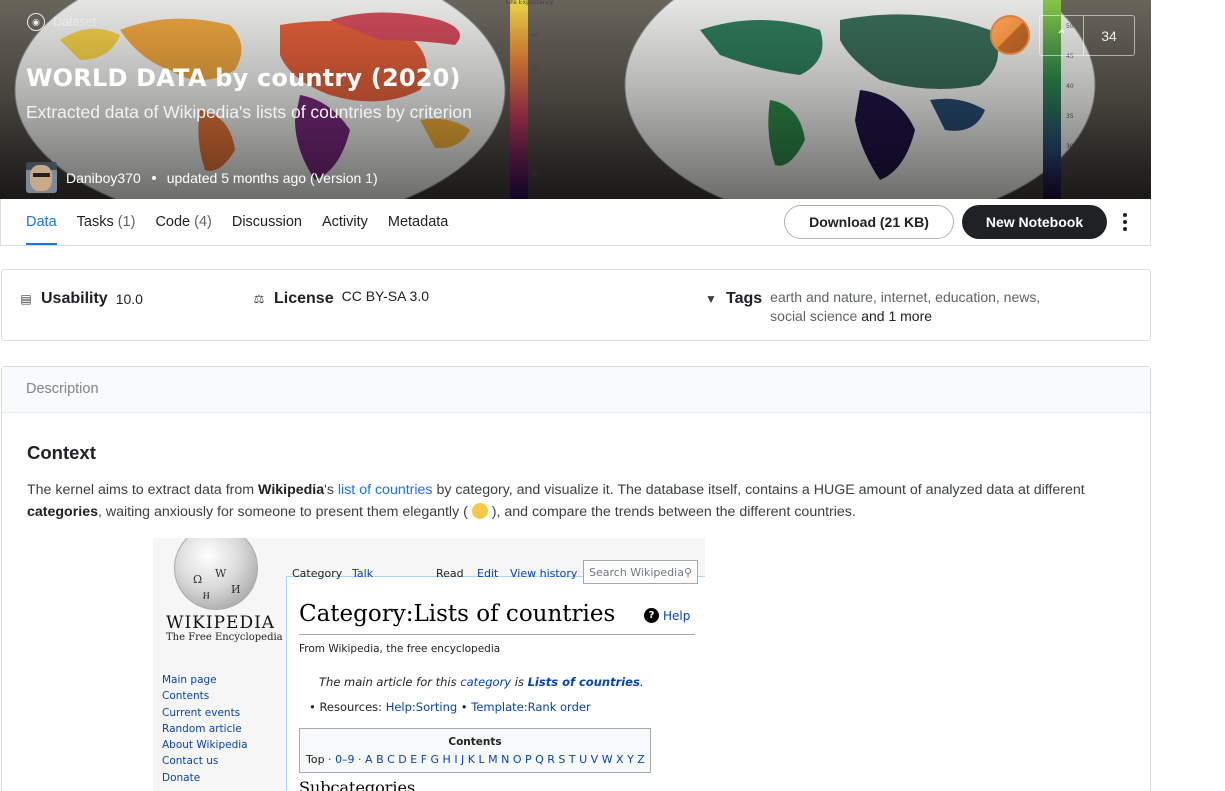  I want to click on dataset-title: WORLD DATA by country (2020), so click(243, 78).